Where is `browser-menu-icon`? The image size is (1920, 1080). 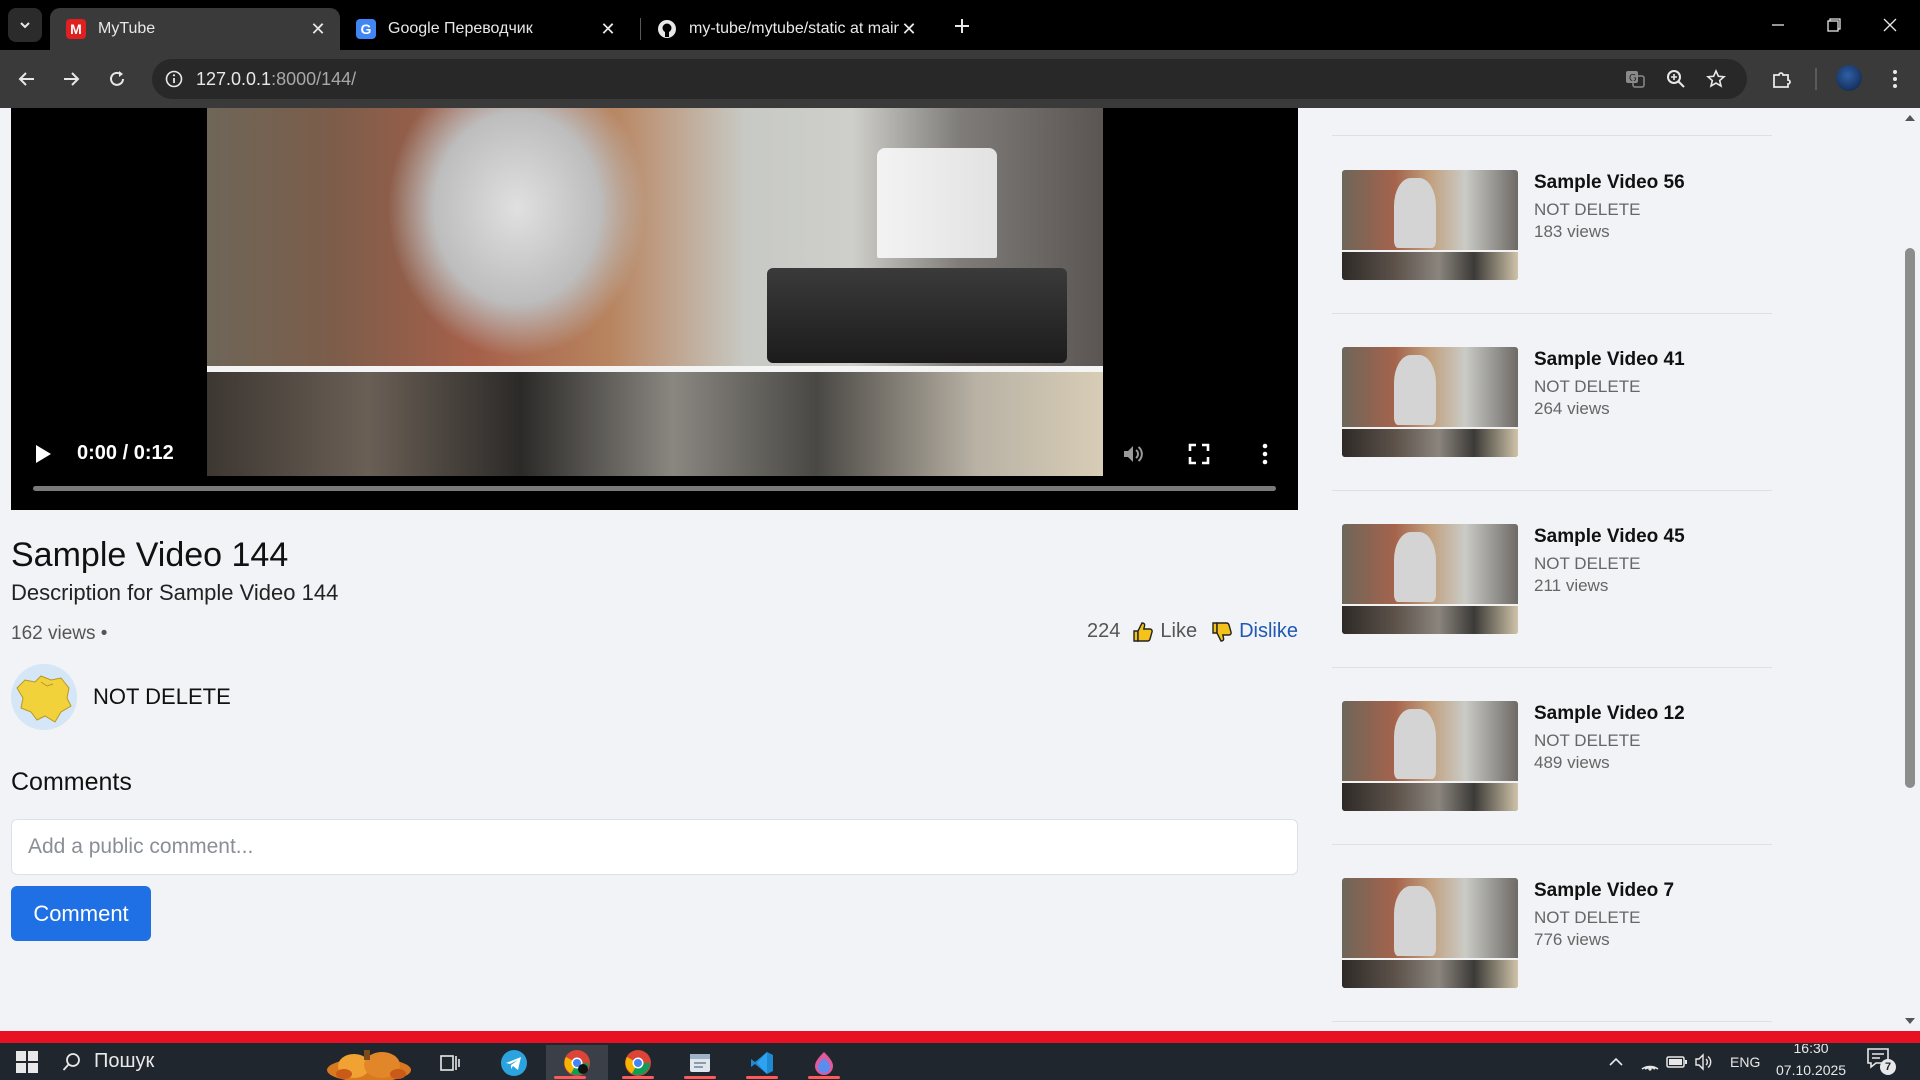 browser-menu-icon is located at coordinates (1895, 79).